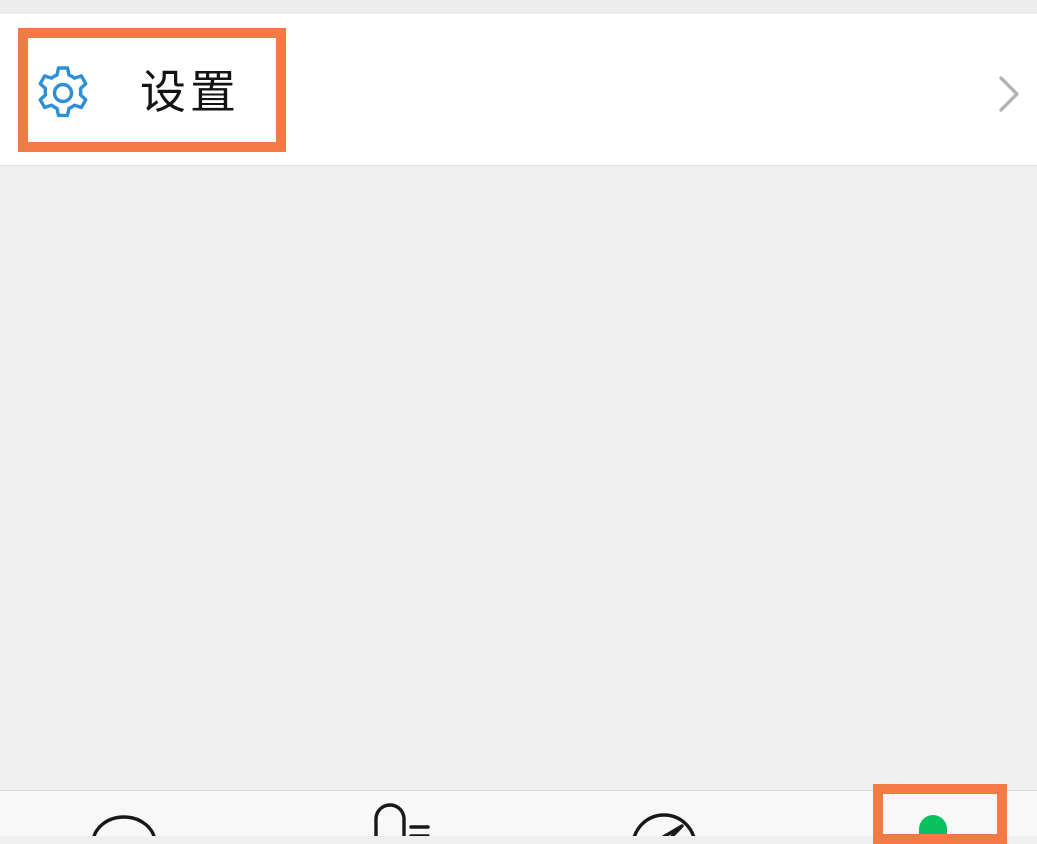 Image resolution: width=1037 pixels, height=844 pixels. I want to click on tab-chats, so click(124, 813).